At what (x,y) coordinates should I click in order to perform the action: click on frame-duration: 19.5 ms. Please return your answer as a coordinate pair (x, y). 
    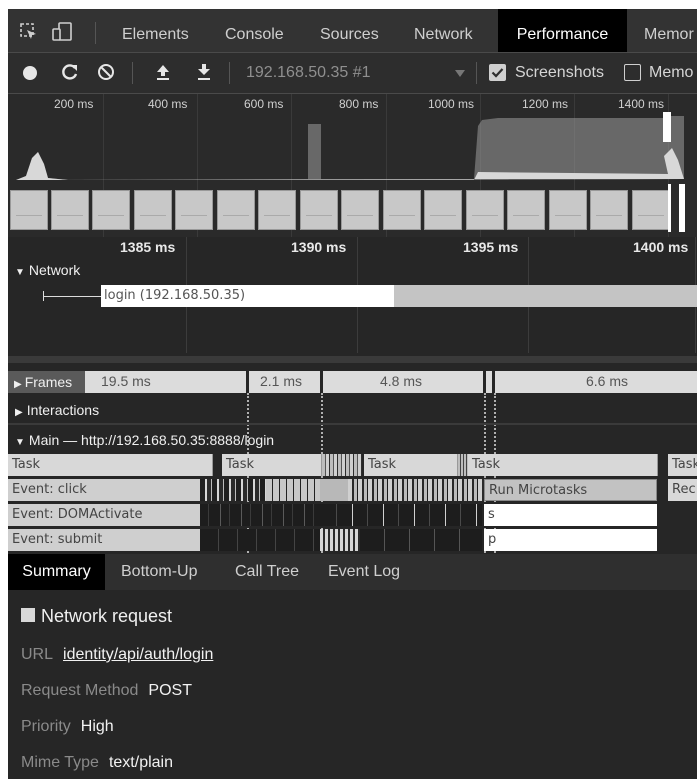
    Looking at the image, I should click on (126, 381).